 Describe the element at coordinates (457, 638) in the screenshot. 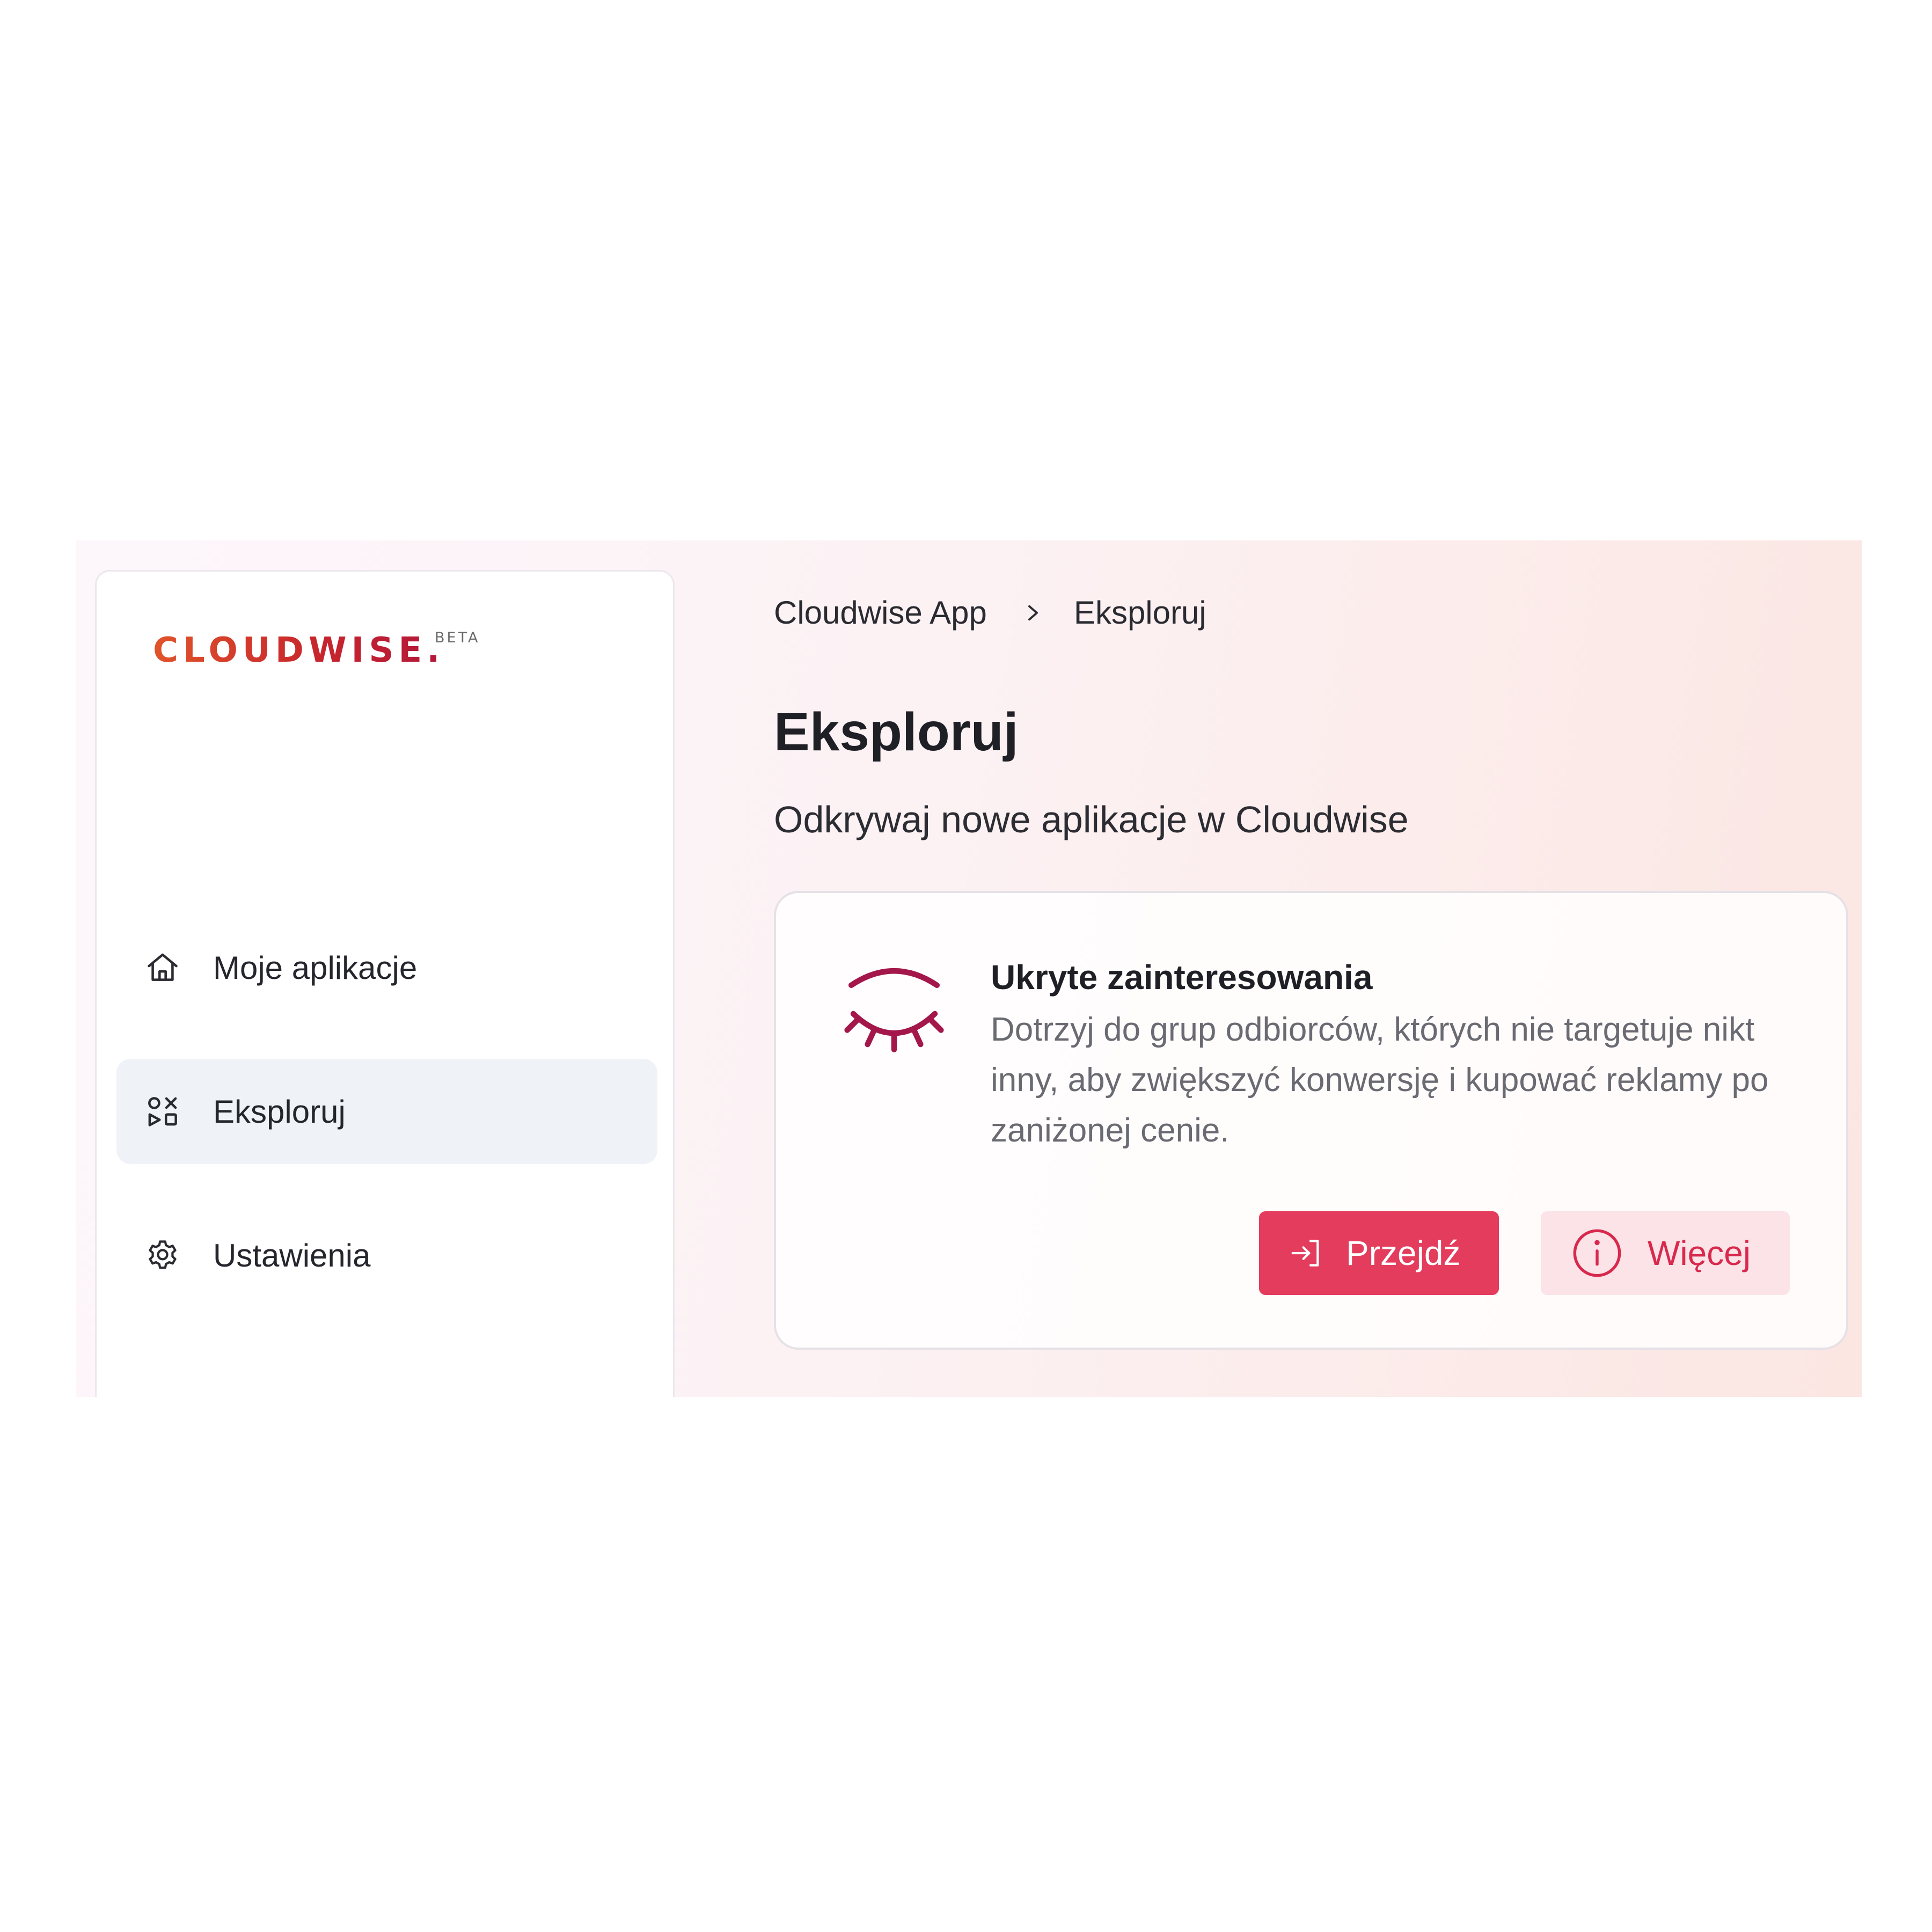

I see `beta-badge: BETA` at that location.